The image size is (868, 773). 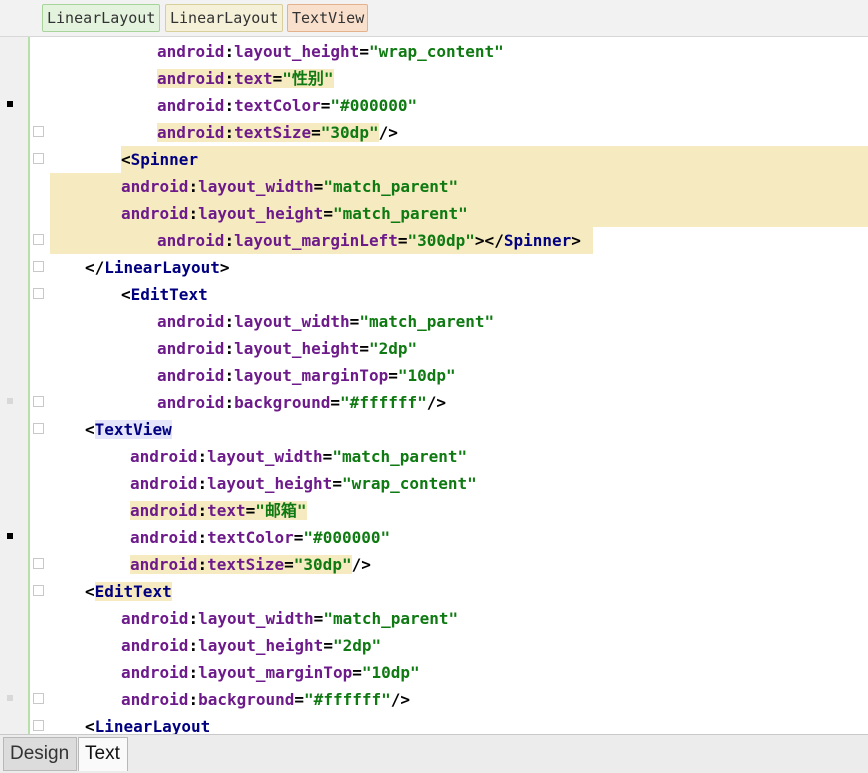 I want to click on breadcrumb-linearlayout-outer: LinearLayout, so click(x=101, y=18).